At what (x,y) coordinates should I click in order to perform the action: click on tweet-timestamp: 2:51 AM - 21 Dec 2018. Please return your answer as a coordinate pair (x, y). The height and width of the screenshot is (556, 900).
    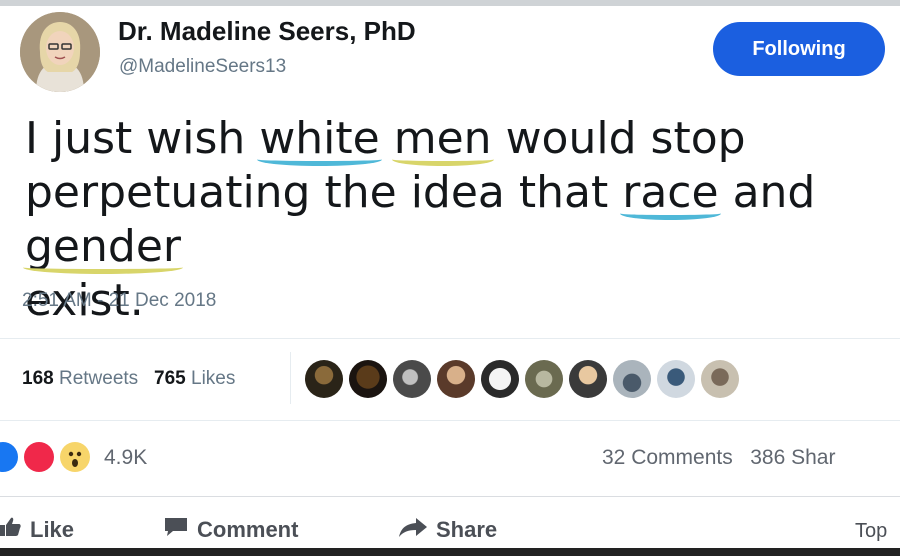
    Looking at the image, I should click on (119, 301).